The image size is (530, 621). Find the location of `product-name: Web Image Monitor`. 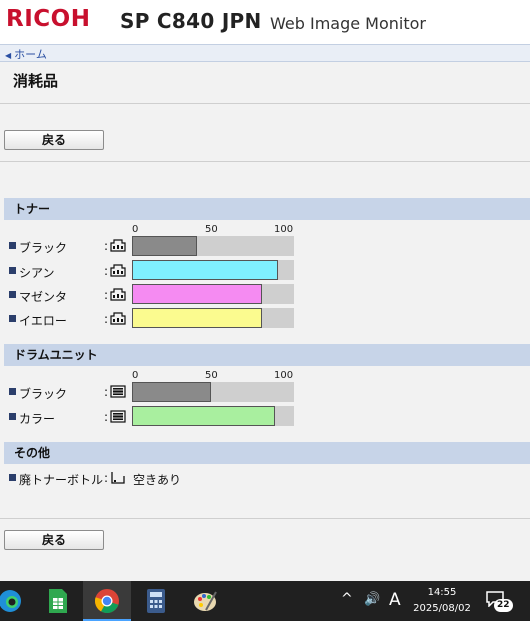

product-name: Web Image Monitor is located at coordinates (348, 23).